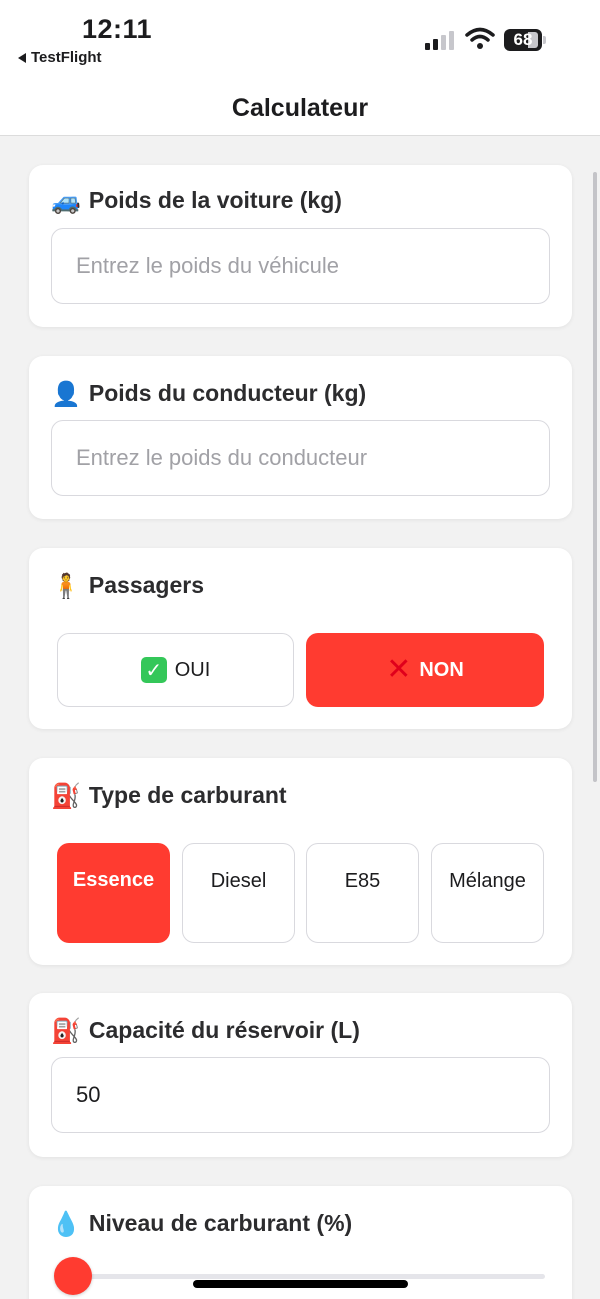 This screenshot has width=600, height=1299. What do you see at coordinates (227, 393) in the screenshot?
I see `driver-weight-label: Poids du conducteur (kg)` at bounding box center [227, 393].